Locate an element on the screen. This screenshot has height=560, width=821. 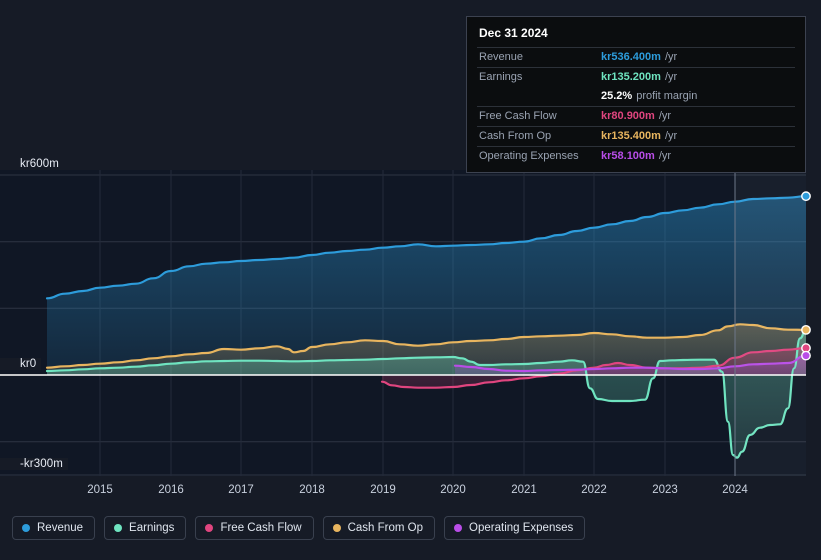
legend-item-label: Free Cash Flow is located at coordinates (261, 528).